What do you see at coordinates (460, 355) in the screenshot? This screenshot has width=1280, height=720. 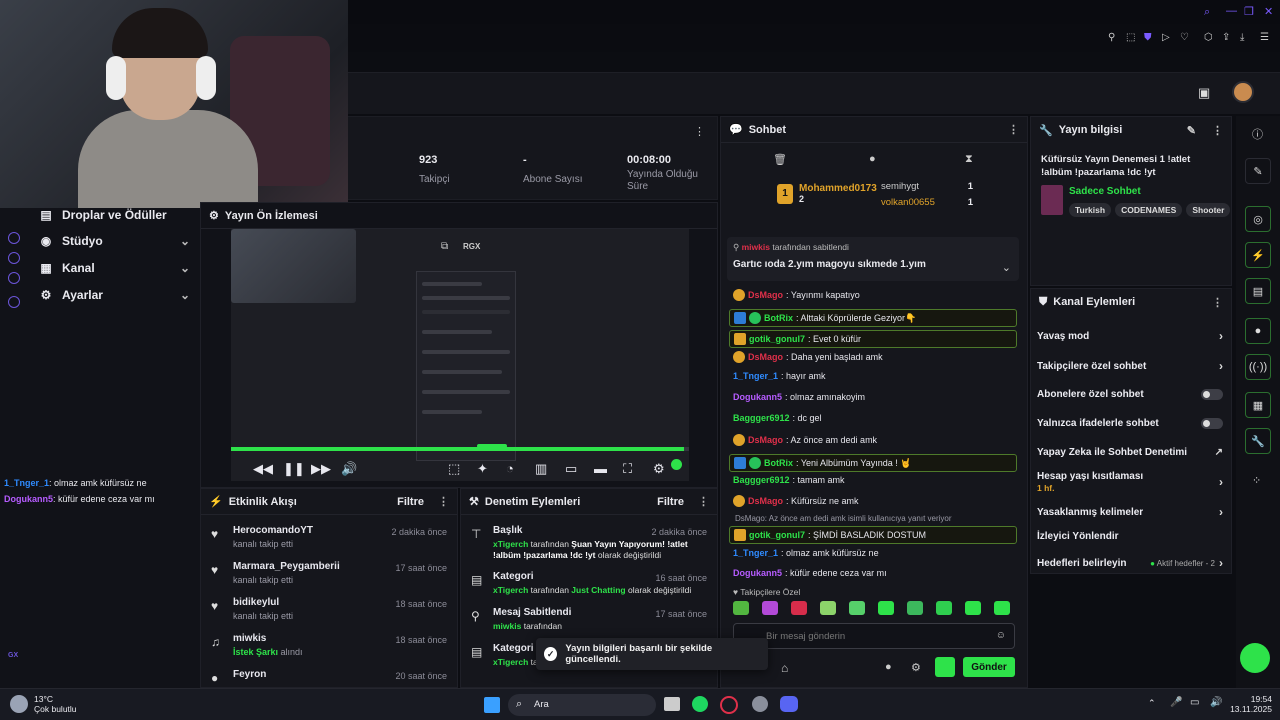 I see `preview-video: ⧉ RGX` at bounding box center [460, 355].